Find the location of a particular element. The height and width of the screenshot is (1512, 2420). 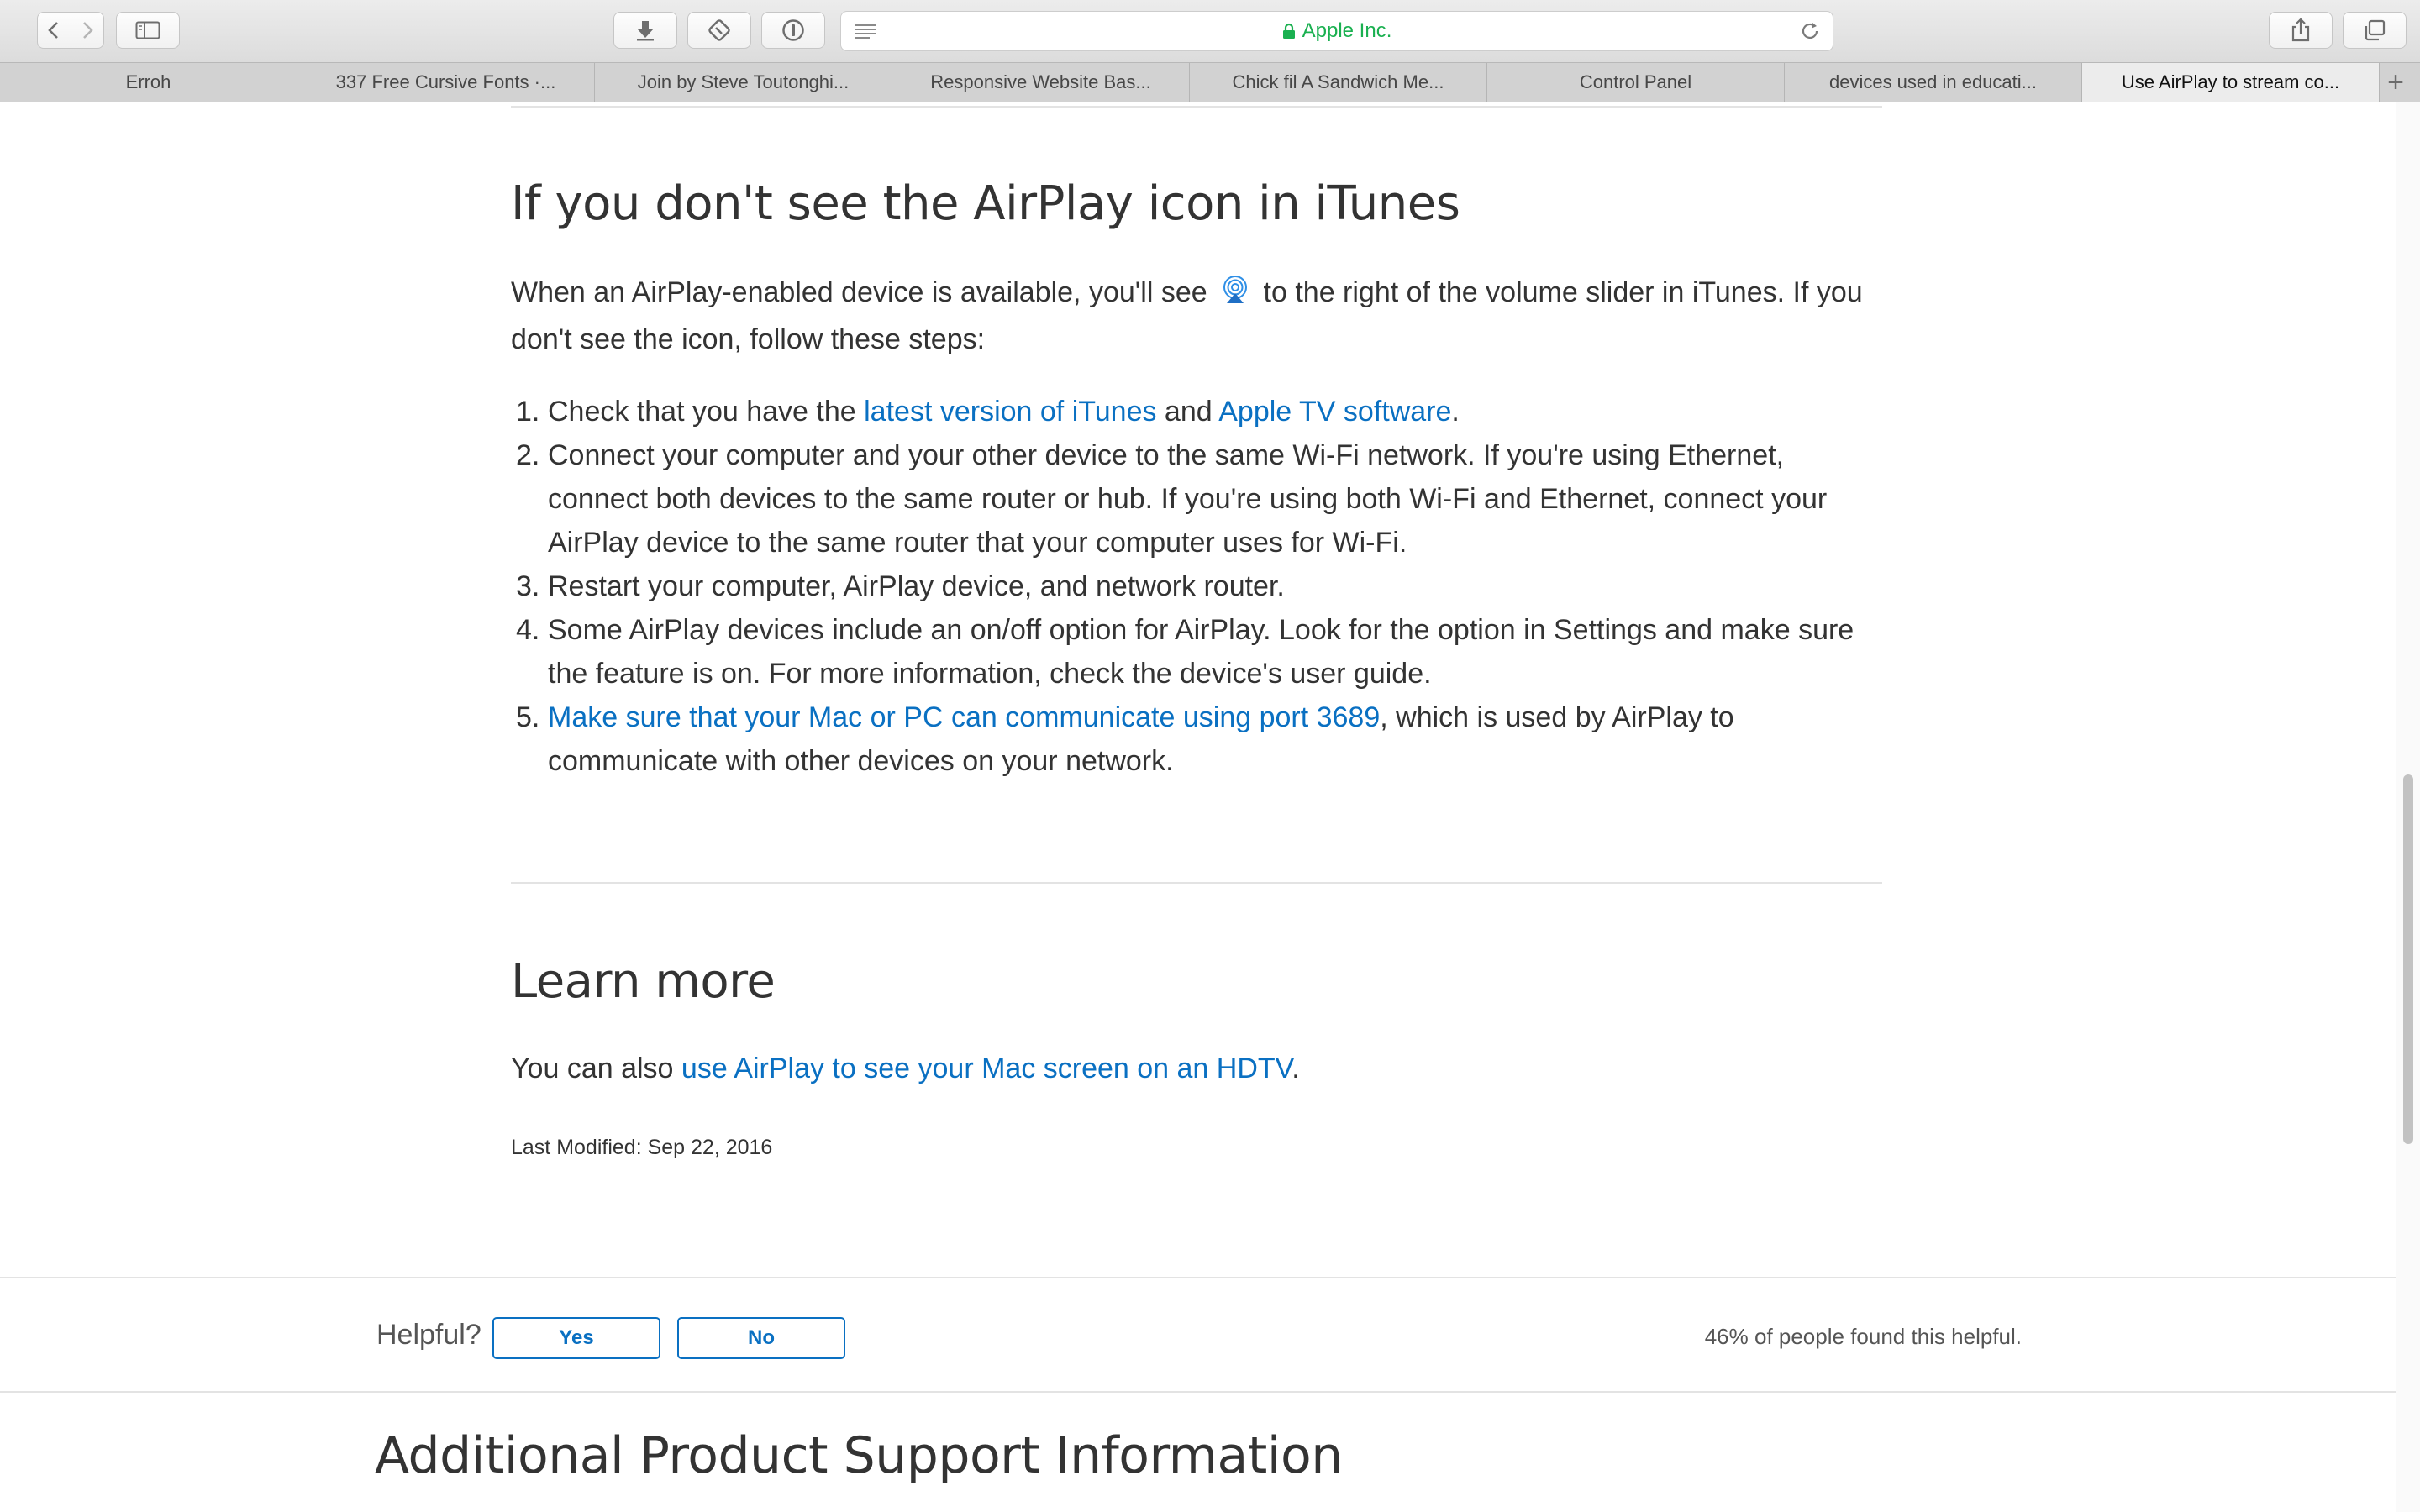

forward-icon is located at coordinates (87, 30).